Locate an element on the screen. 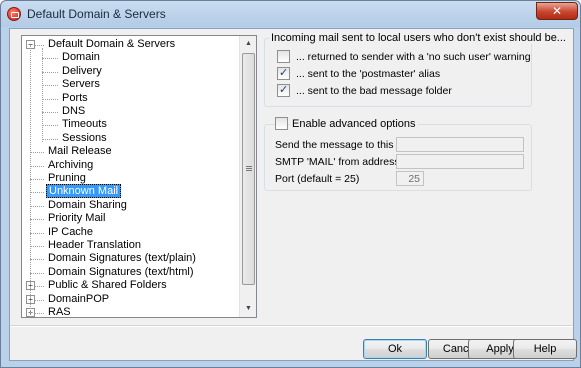 The width and height of the screenshot is (581, 368). tree-item-label: IP Cache is located at coordinates (71, 232).